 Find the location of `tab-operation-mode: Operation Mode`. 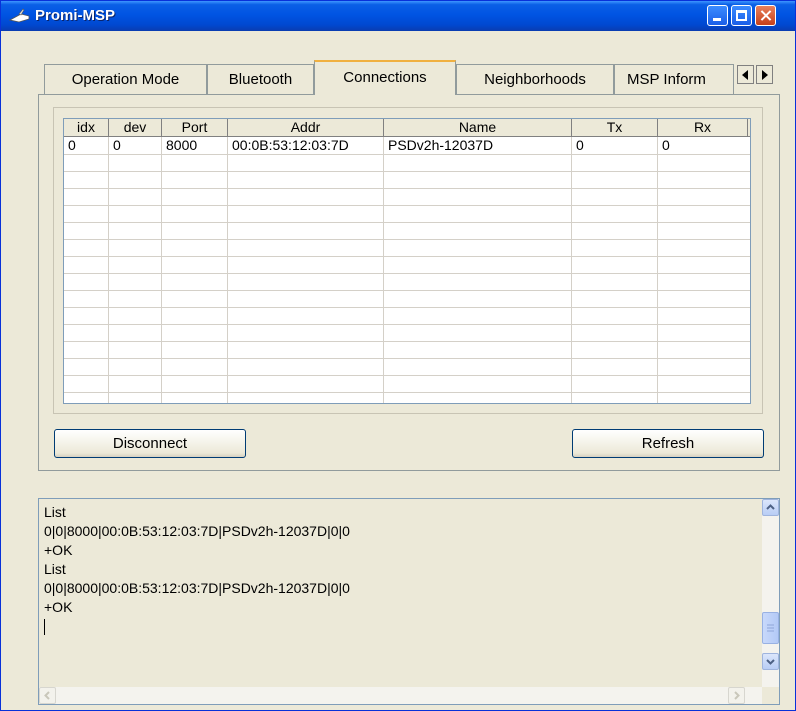

tab-operation-mode: Operation Mode is located at coordinates (125, 79).